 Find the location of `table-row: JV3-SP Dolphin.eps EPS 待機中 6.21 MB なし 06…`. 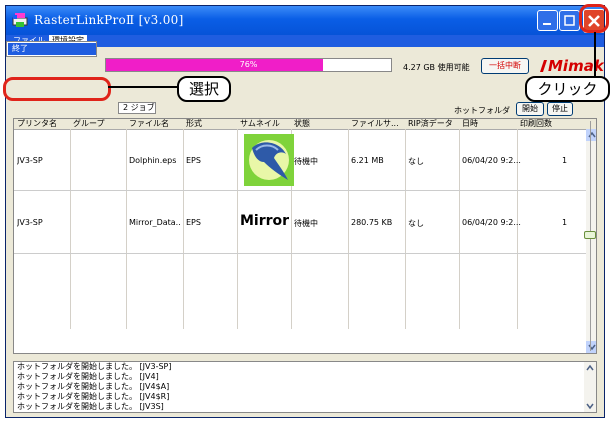

table-row: JV3-SP Dolphin.eps EPS 待機中 6.21 MB なし 06… is located at coordinates (300, 160).